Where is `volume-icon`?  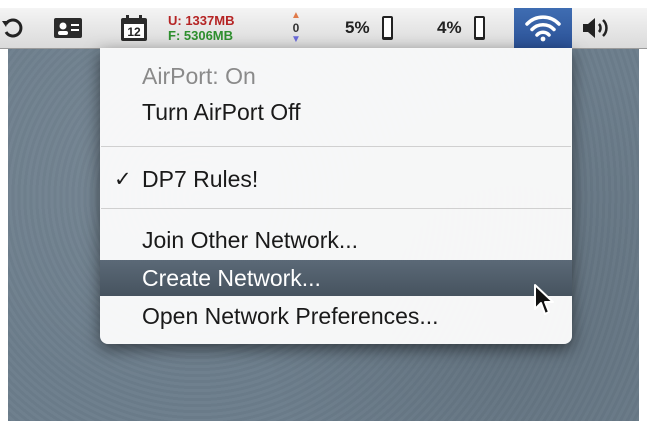
volume-icon is located at coordinates (600, 28).